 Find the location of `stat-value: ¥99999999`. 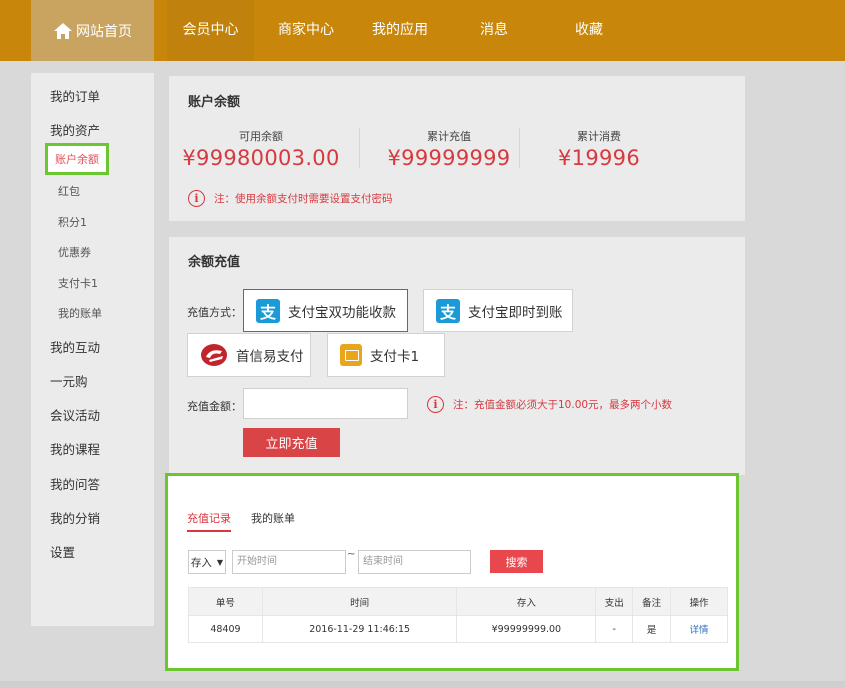

stat-value: ¥99999999 is located at coordinates (449, 158).